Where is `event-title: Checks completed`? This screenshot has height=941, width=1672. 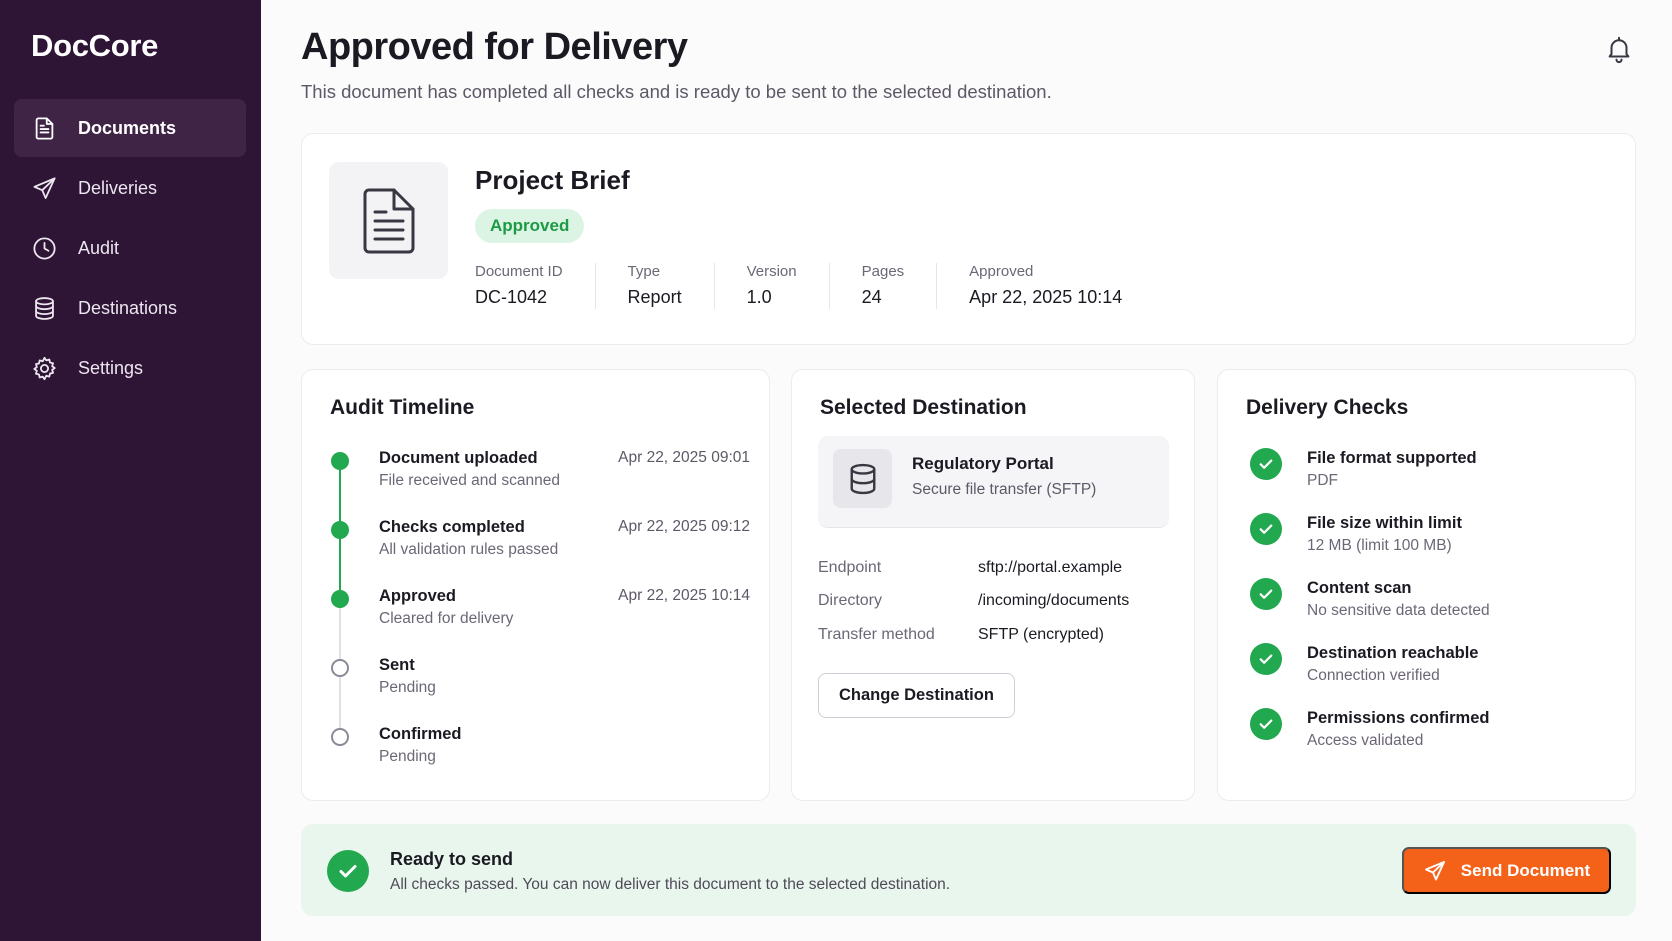 event-title: Checks completed is located at coordinates (452, 527).